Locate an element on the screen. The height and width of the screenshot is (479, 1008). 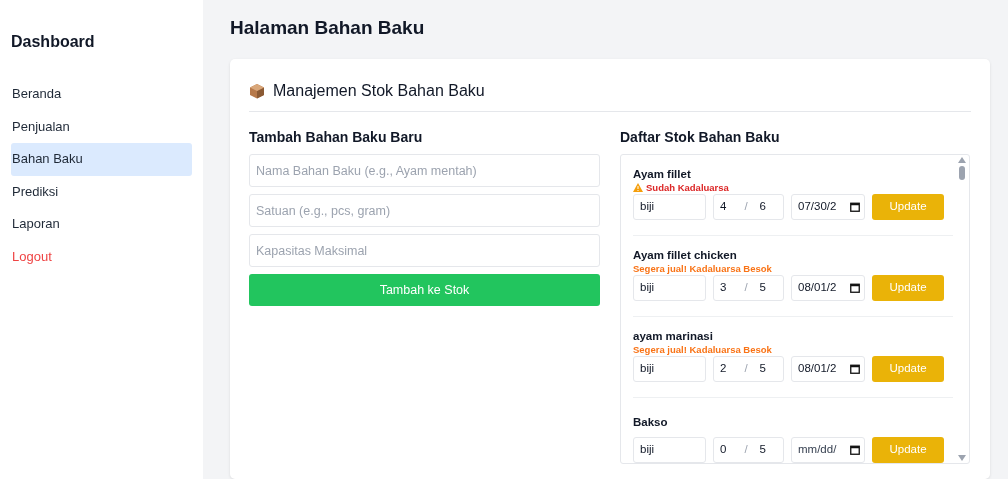
box-icon is located at coordinates (257, 91).